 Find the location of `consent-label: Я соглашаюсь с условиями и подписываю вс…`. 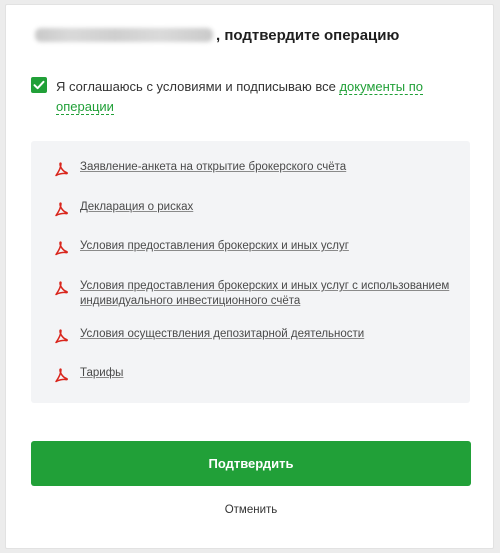

consent-label: Я соглашаюсь с условиями и подписываю вс… is located at coordinates (198, 86).